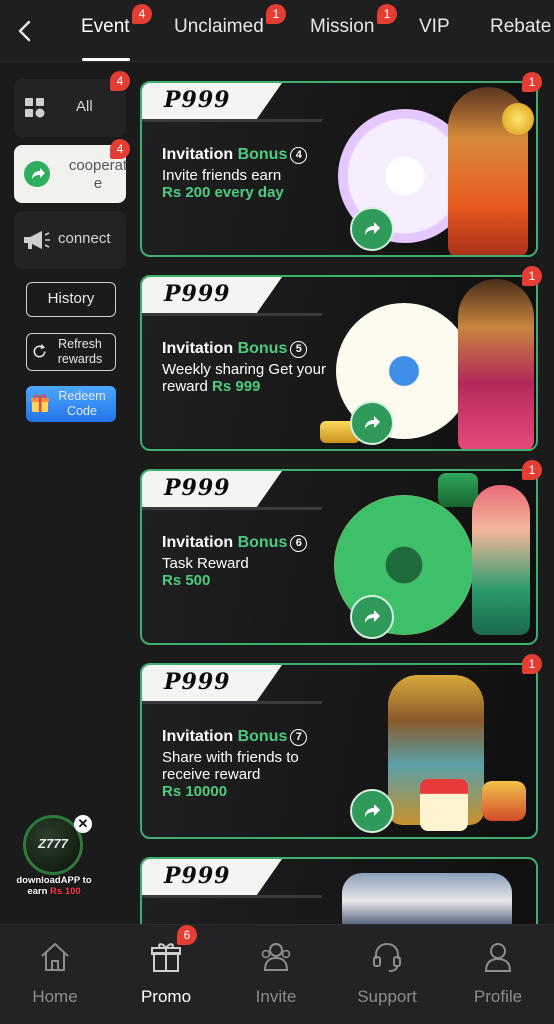 The image size is (554, 1024). Describe the element at coordinates (387, 957) in the screenshot. I see `headset-icon` at that location.